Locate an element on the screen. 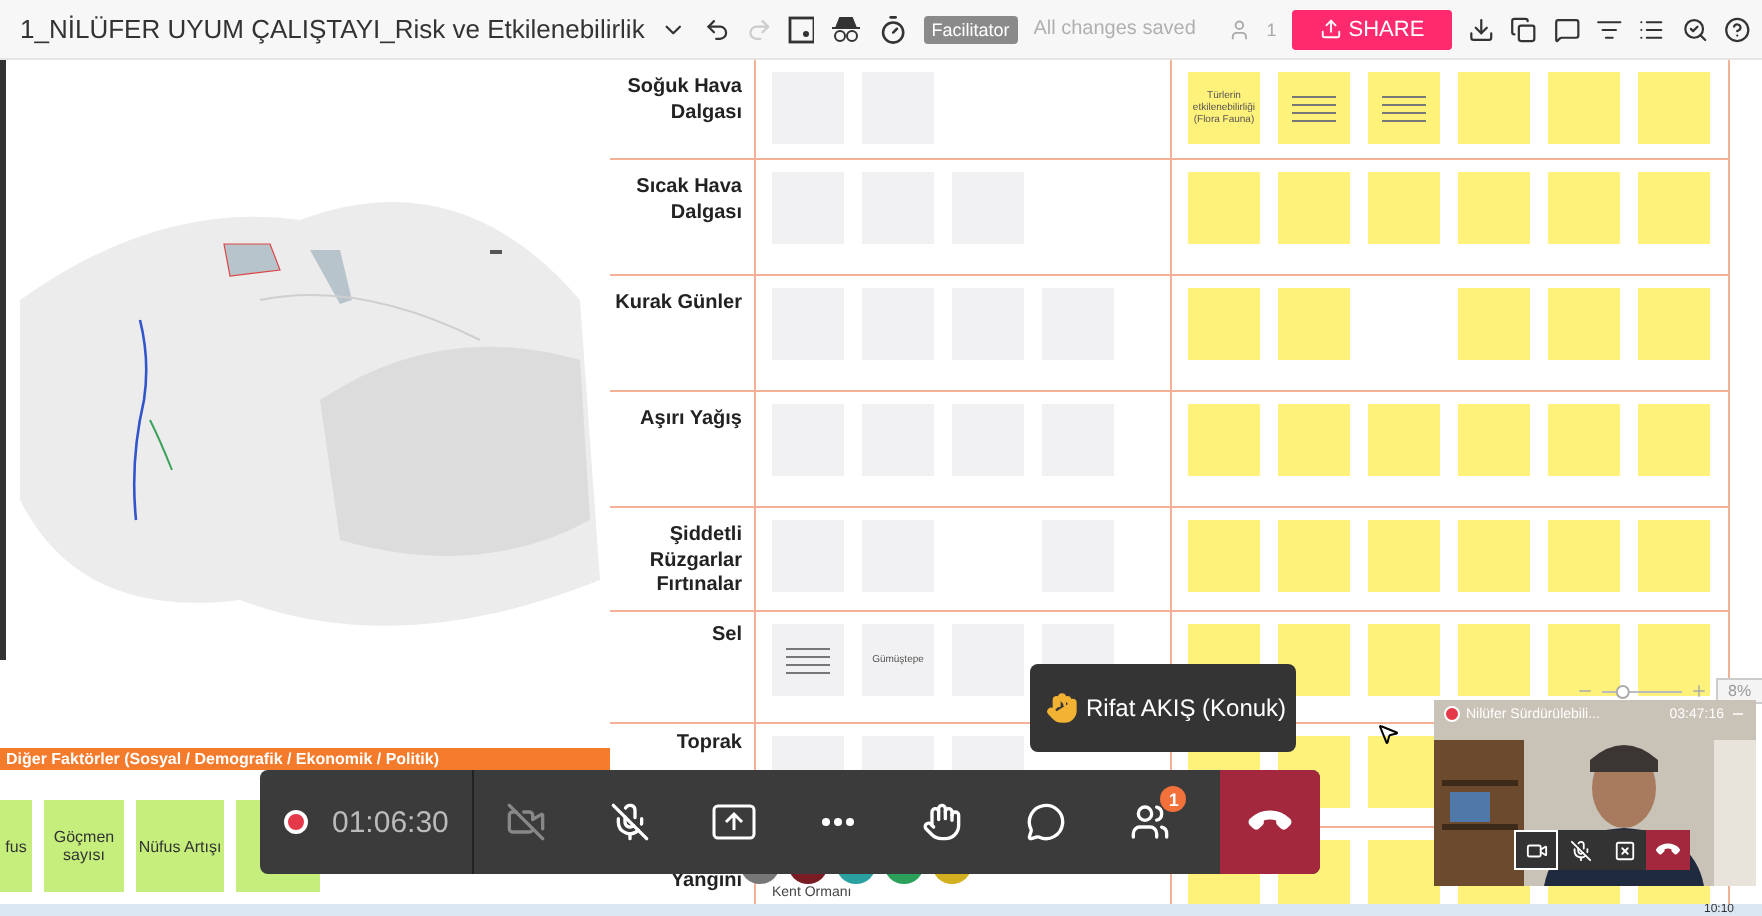 This screenshot has width=1762, height=916. factors-heading: Diğer Faktörler (Sosyal / Demografik / Ekonomik / Politik) is located at coordinates (305, 759).